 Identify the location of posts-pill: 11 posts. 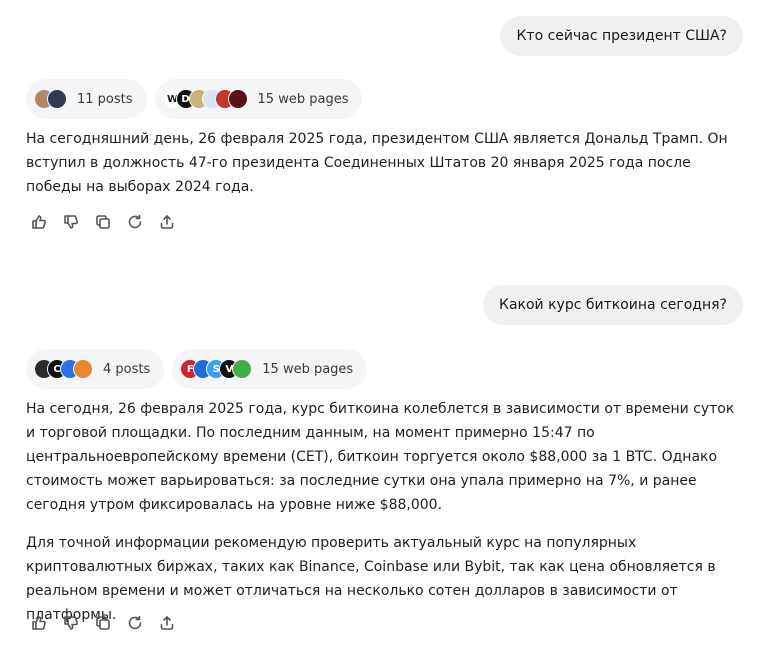
(86, 99).